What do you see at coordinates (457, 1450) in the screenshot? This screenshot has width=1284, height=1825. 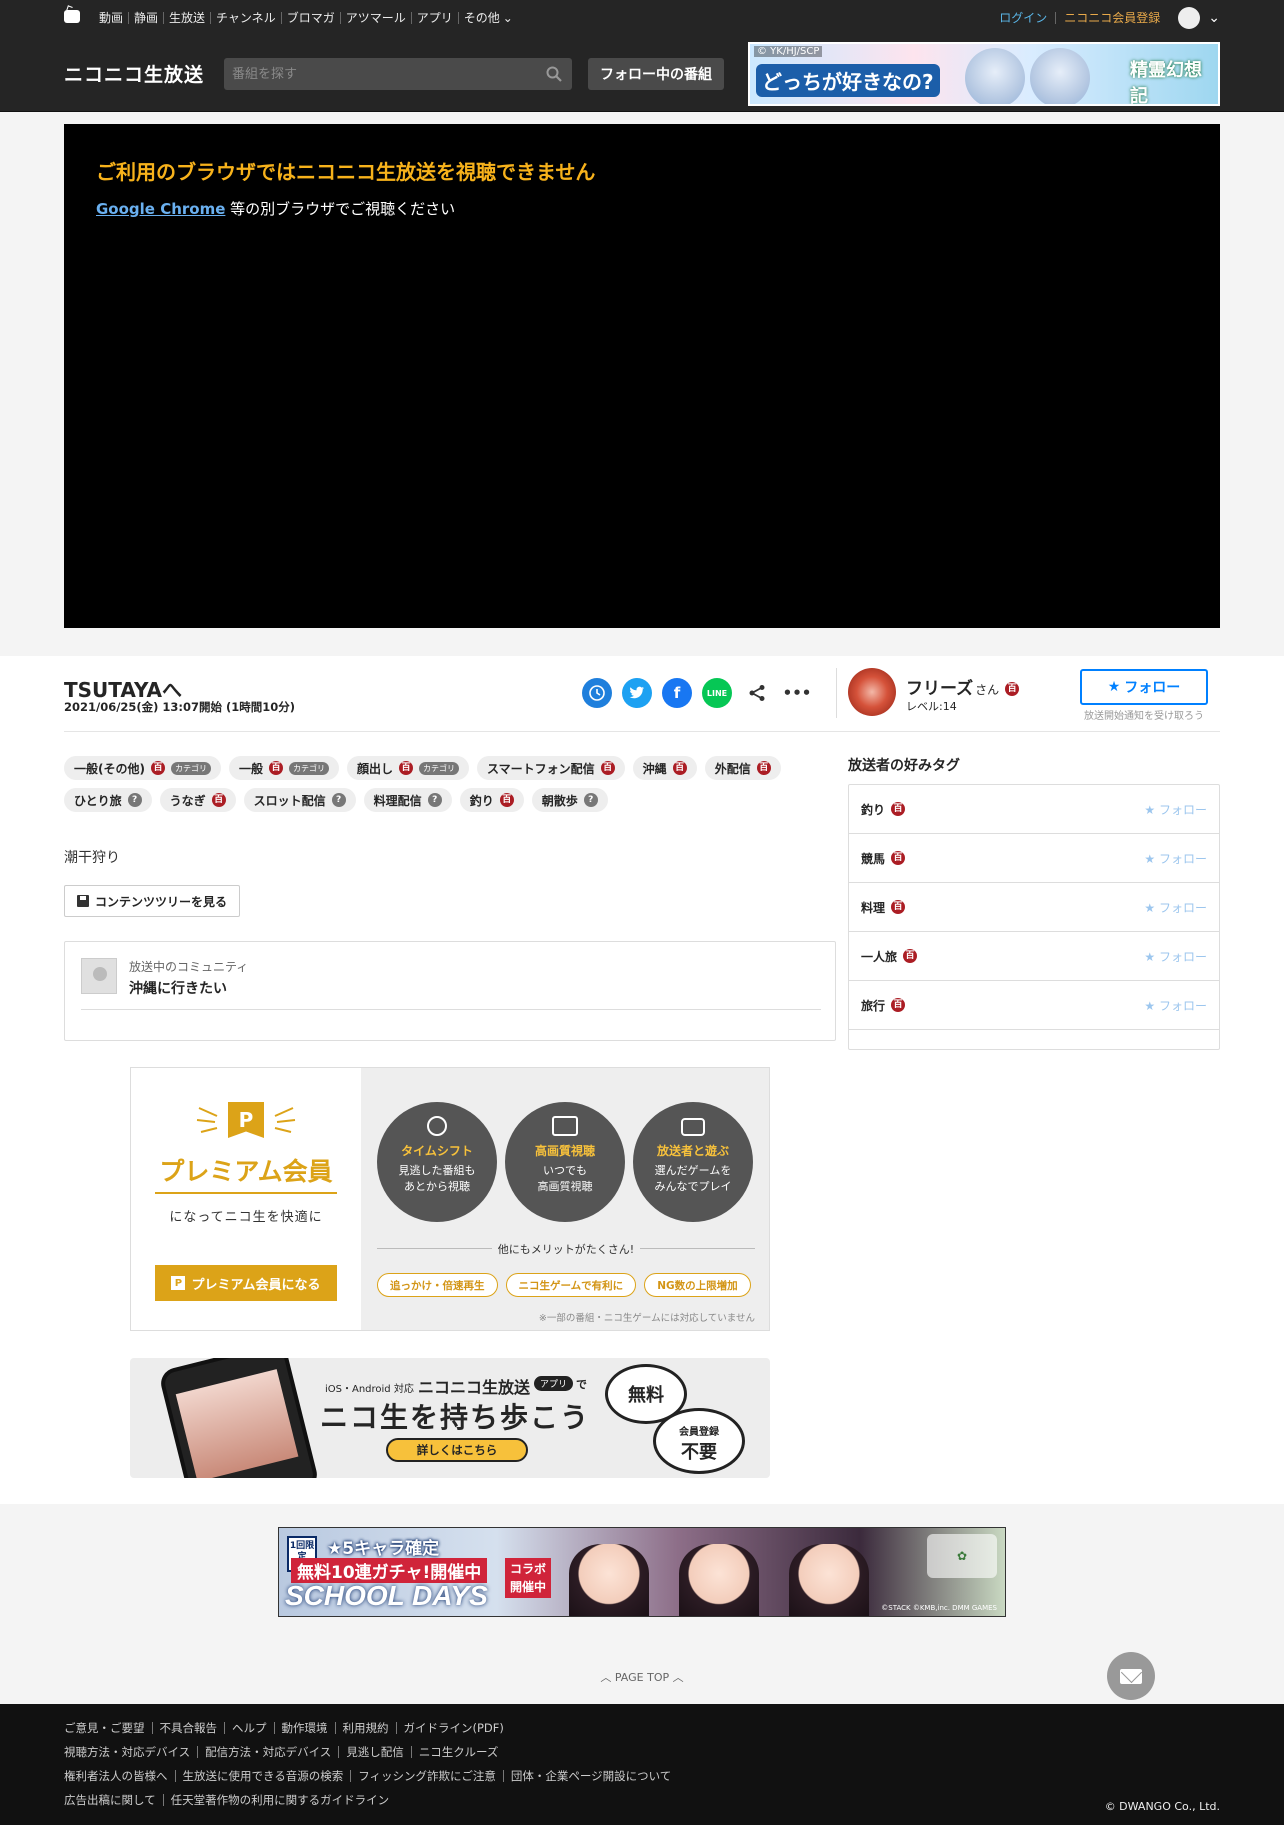 I see `app-details-button: 詳しくはこちら` at bounding box center [457, 1450].